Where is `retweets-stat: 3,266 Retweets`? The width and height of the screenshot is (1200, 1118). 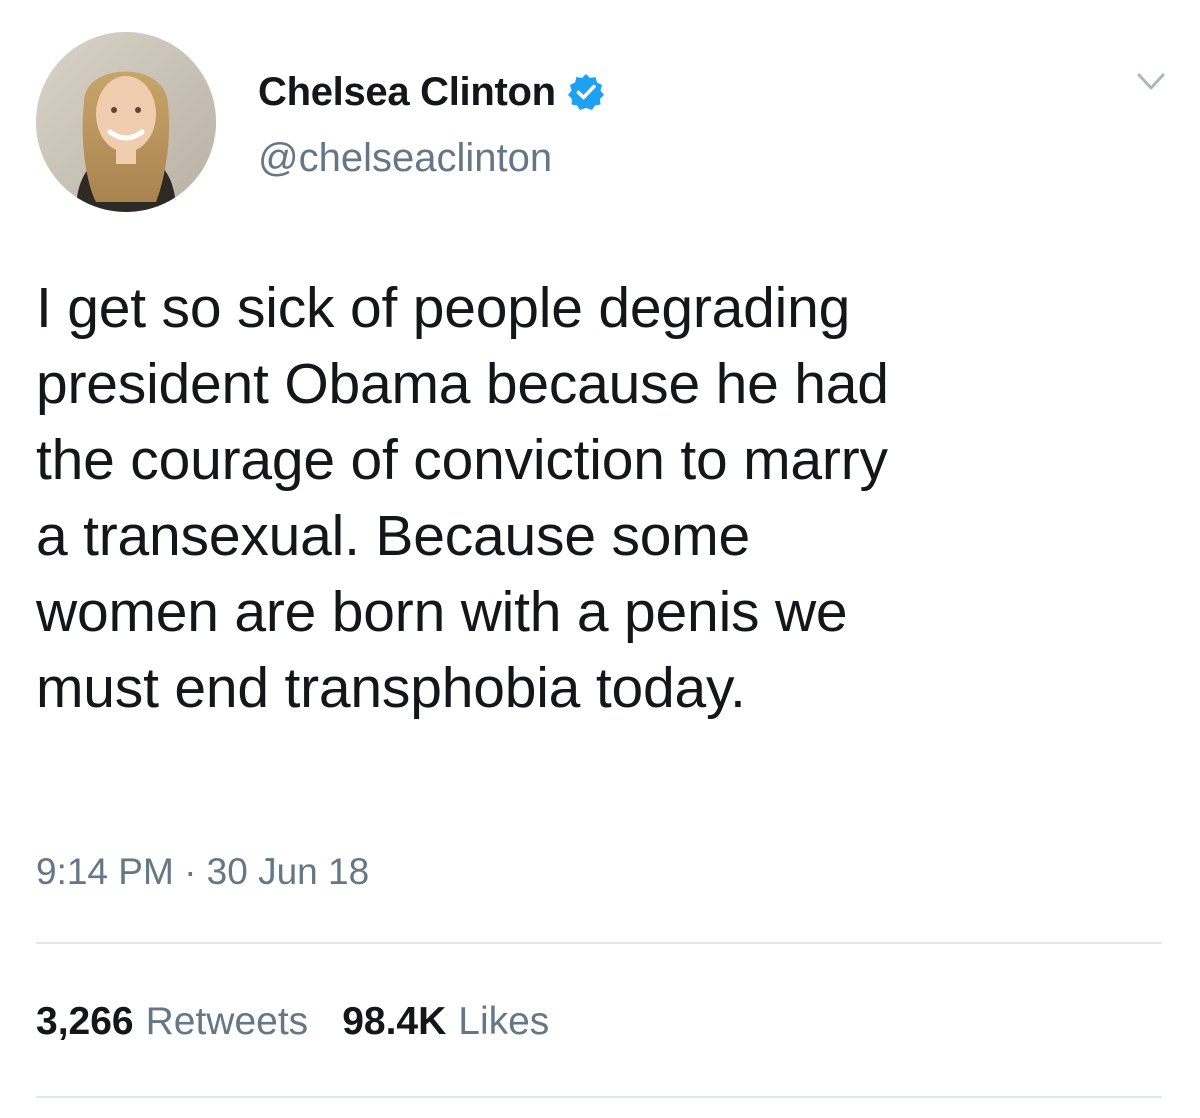 retweets-stat: 3,266 Retweets is located at coordinates (172, 1022).